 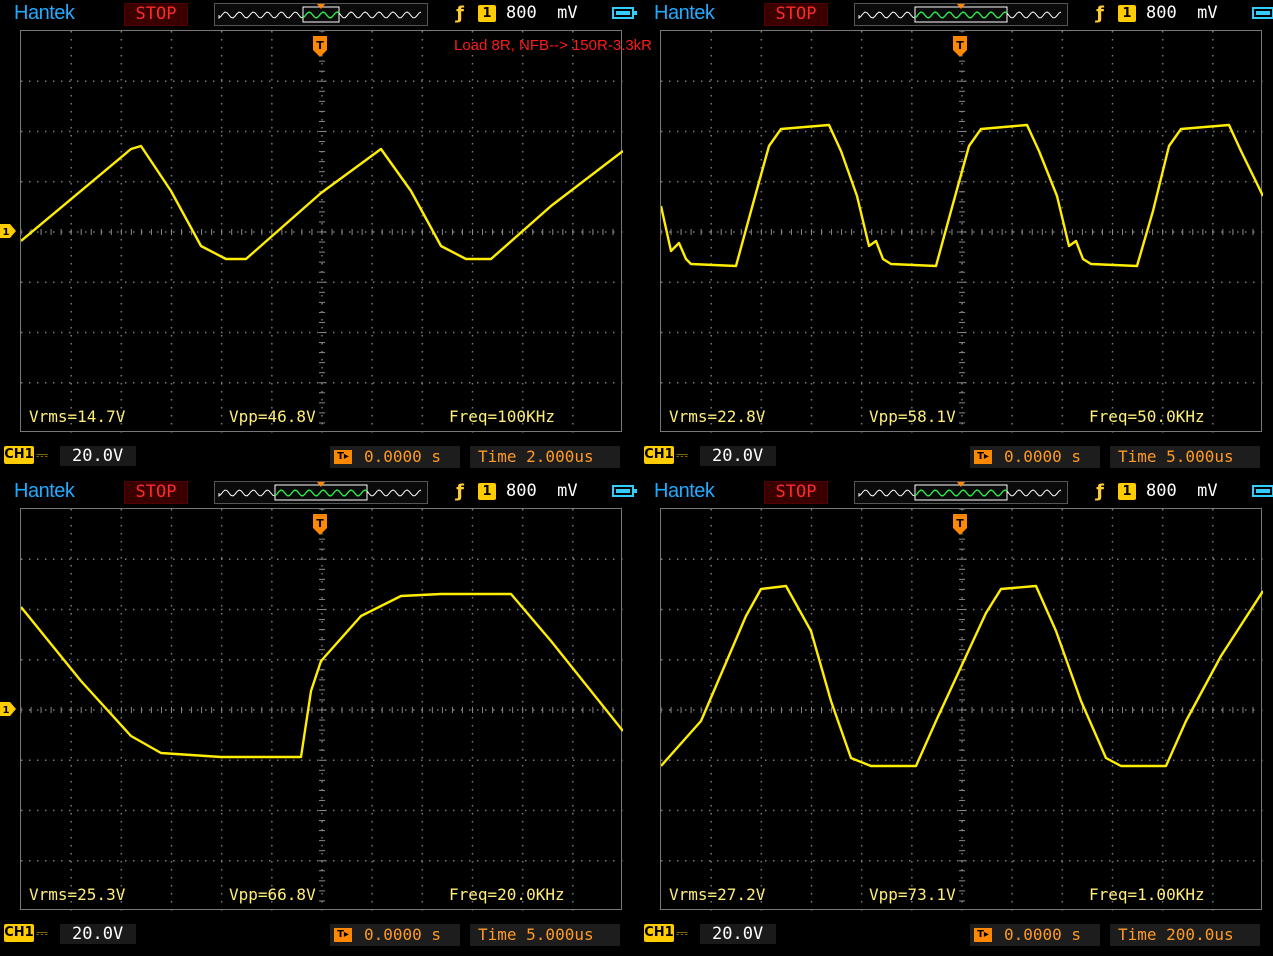 I want to click on time-per-div: Time 200.0us, so click(x=1185, y=935).